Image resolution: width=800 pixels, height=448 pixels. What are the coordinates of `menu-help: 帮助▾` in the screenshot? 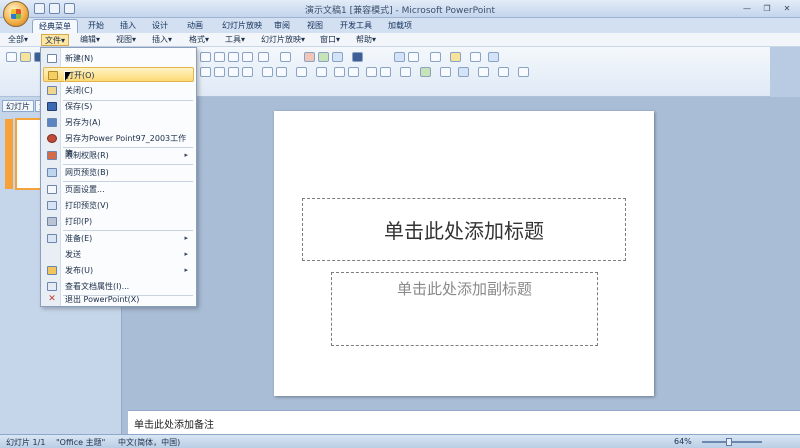 It's located at (366, 40).